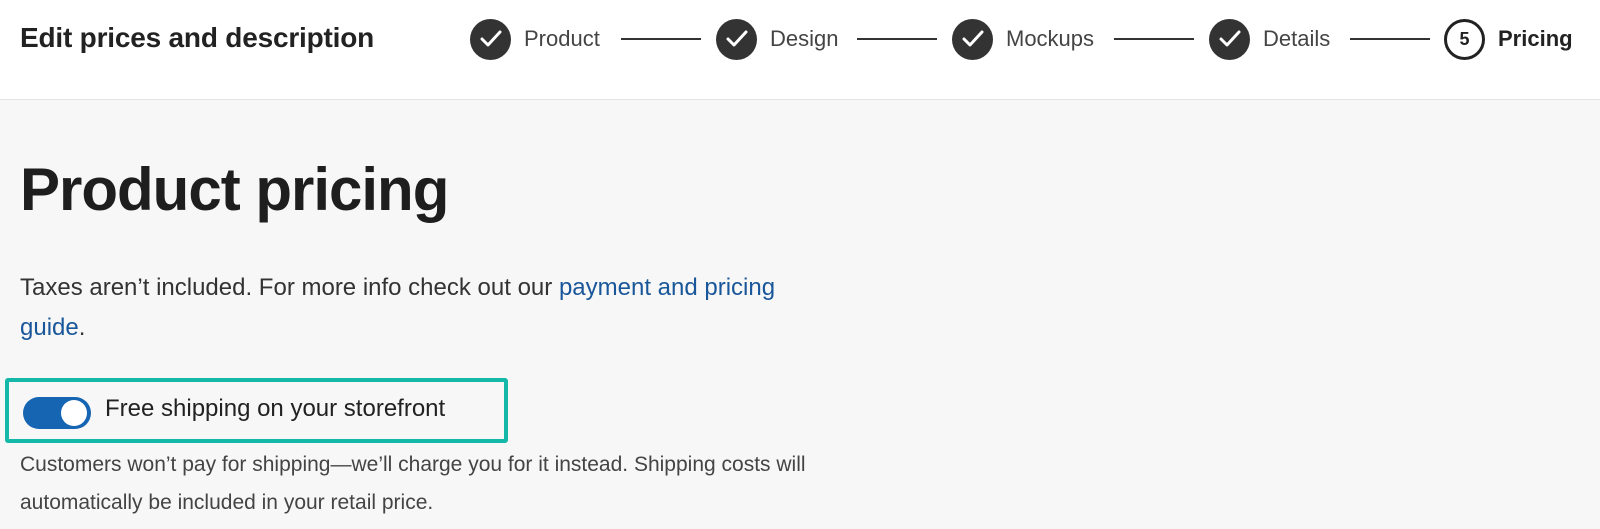 The width and height of the screenshot is (1600, 529). Describe the element at coordinates (197, 37) in the screenshot. I see `page-header-title: Edit prices and description` at that location.